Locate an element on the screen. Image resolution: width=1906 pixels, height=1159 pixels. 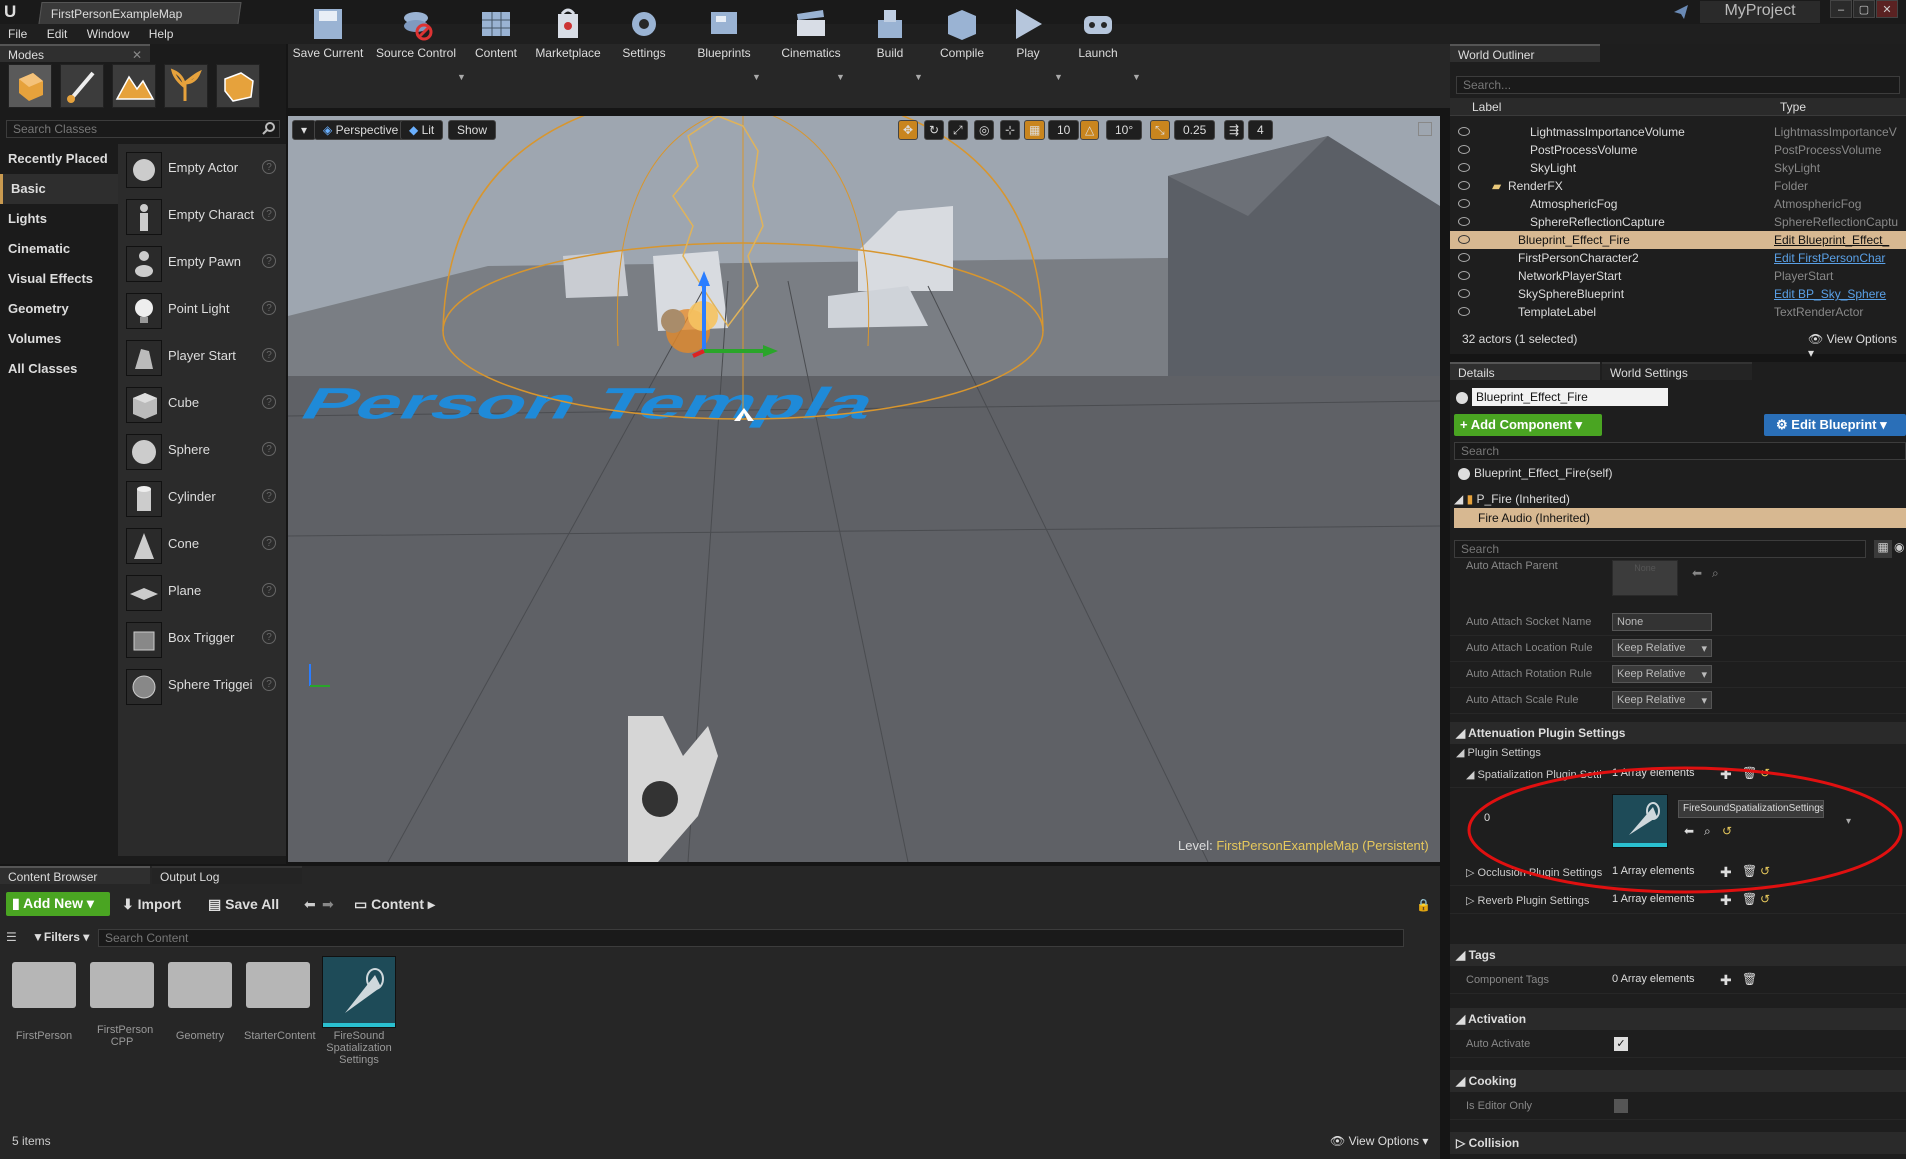
placeable-sphere: Sphere? is located at coordinates (202, 452).